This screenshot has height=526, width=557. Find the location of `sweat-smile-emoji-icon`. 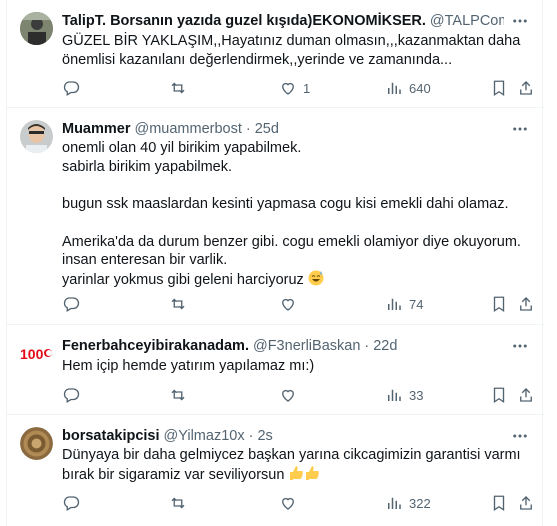

sweat-smile-emoji-icon is located at coordinates (316, 278).